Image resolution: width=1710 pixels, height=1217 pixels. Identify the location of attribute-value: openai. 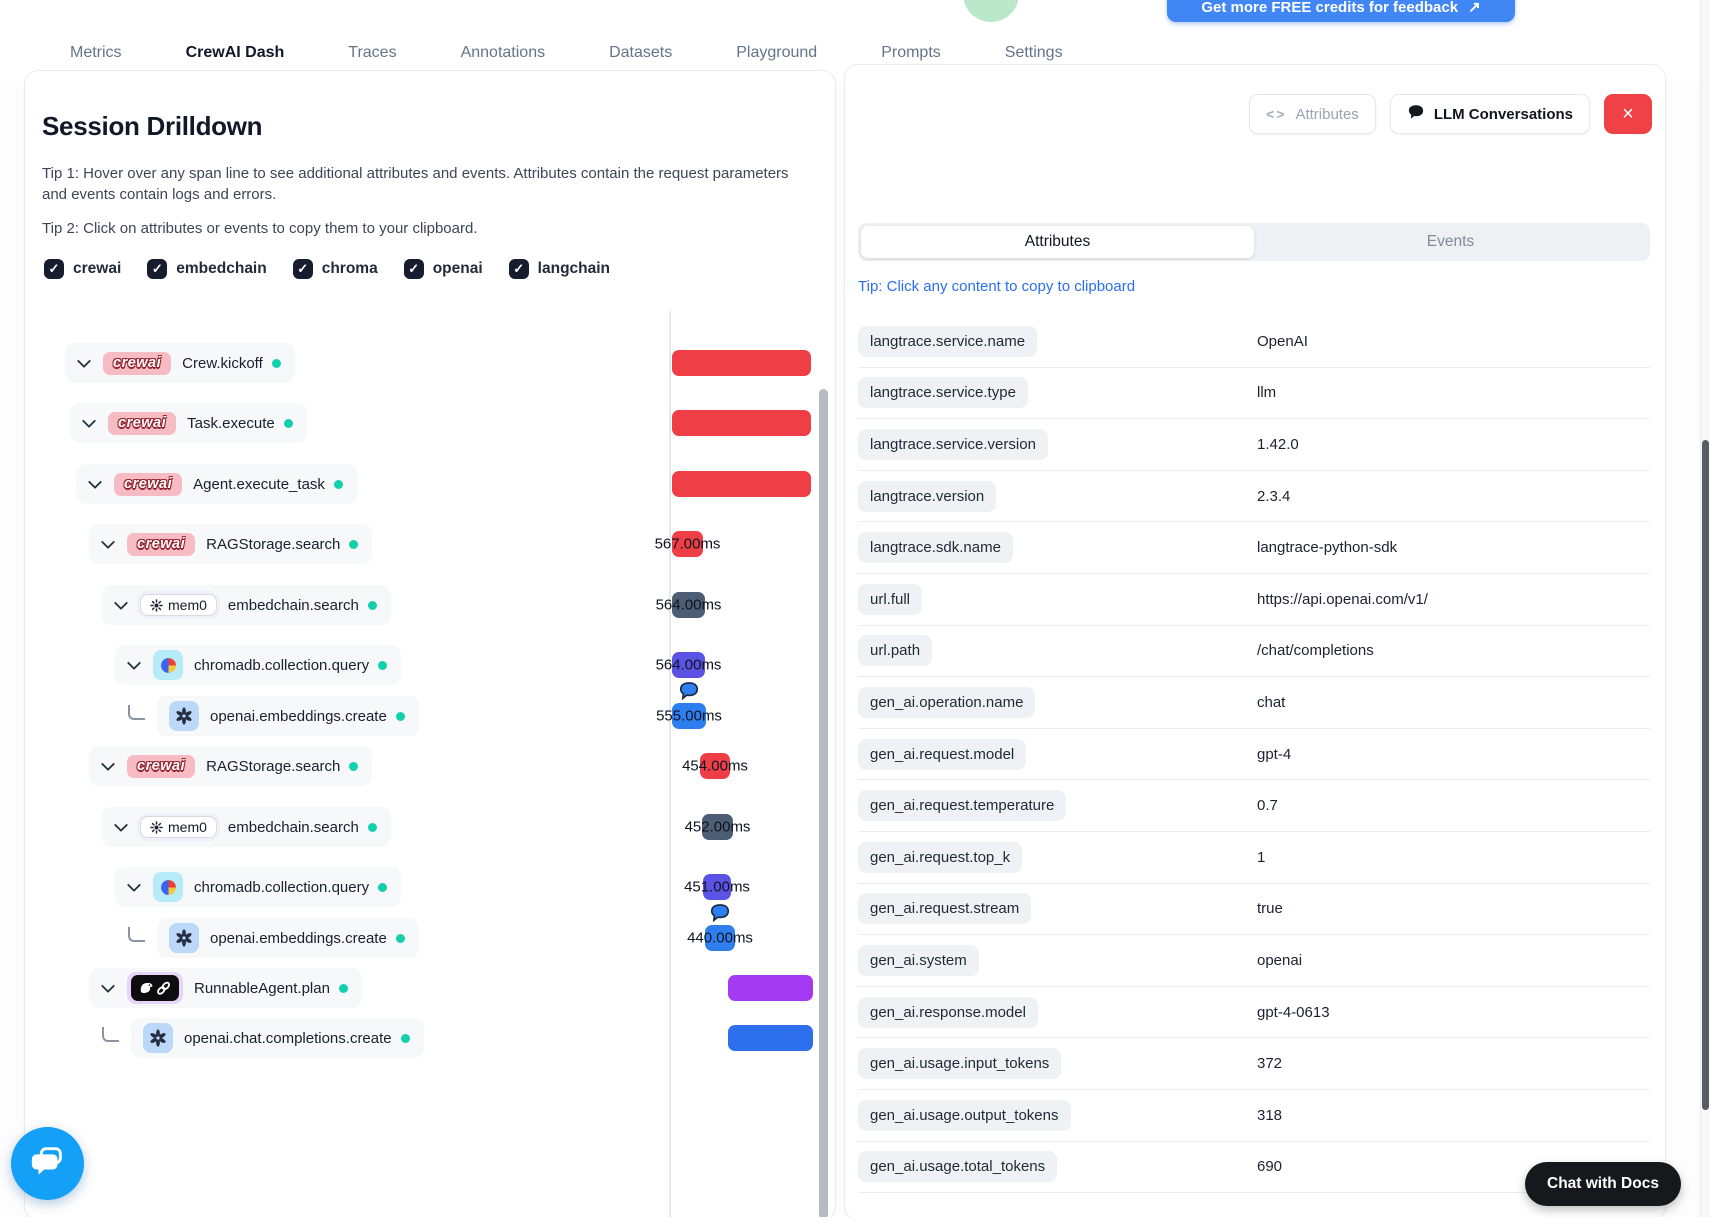
(1279, 960).